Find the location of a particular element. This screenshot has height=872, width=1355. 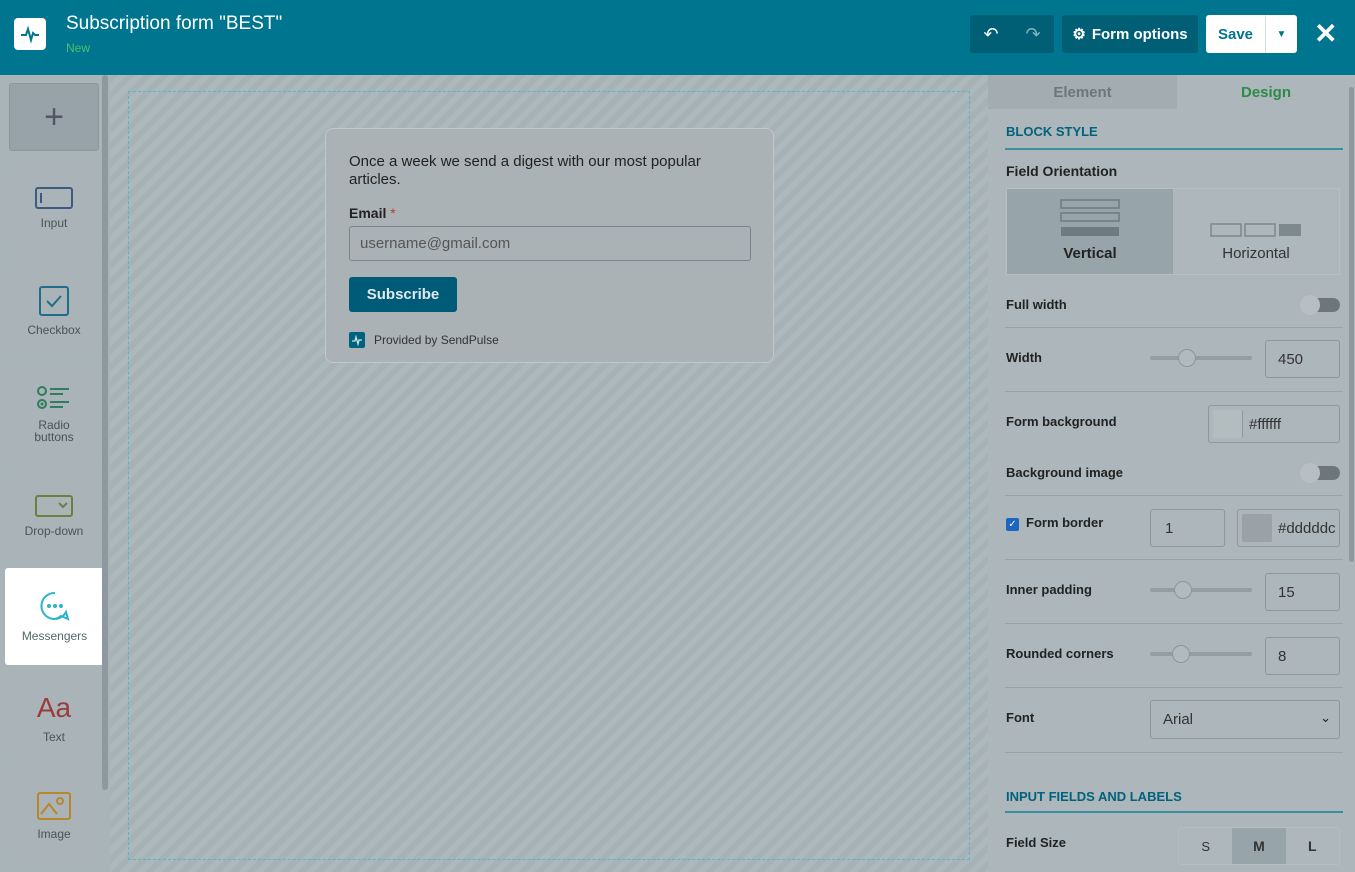

redo-icon: ↷ is located at coordinates (1033, 33).